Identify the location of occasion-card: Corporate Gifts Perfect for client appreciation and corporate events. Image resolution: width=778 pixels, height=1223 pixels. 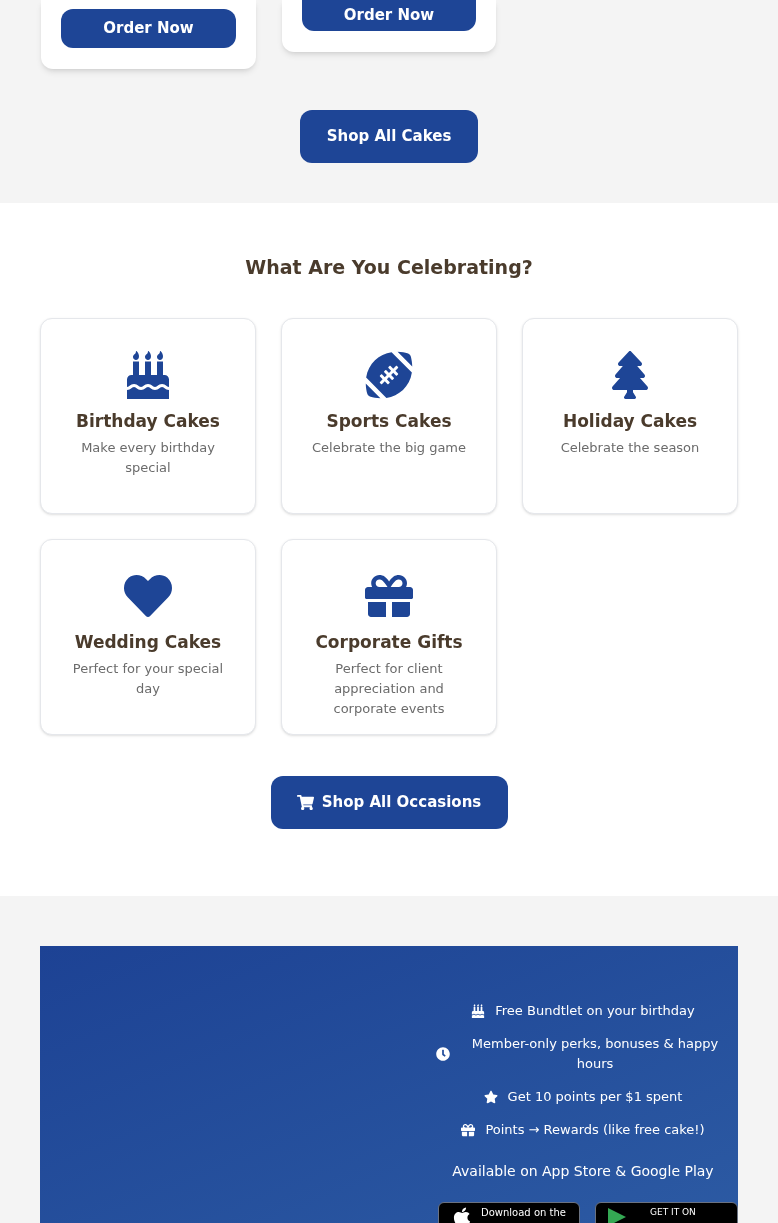
(389, 636).